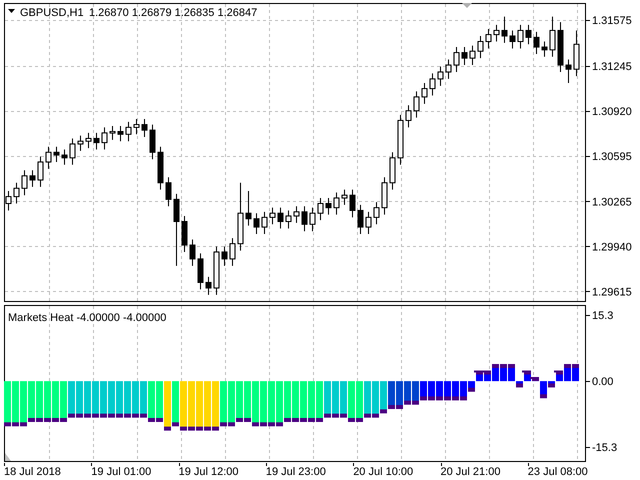 The image size is (640, 480). I want to click on time-axis-label: 19 Jul 23:00, so click(296, 472).